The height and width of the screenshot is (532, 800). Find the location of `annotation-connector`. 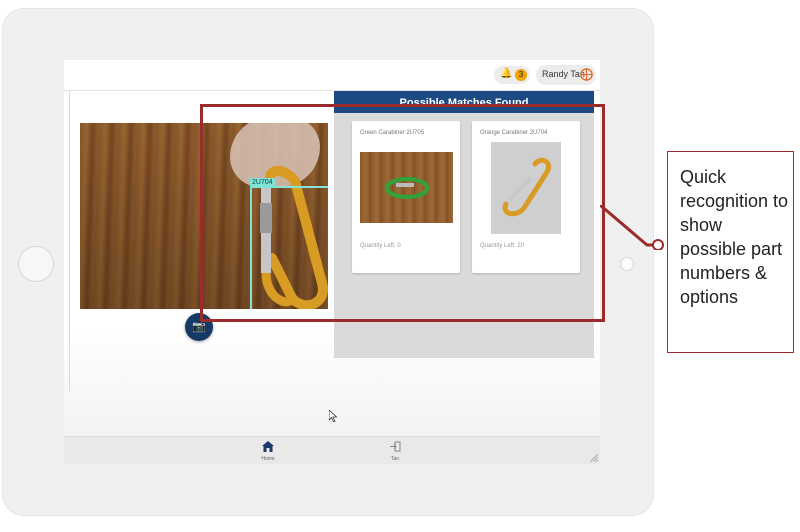

annotation-connector is located at coordinates (632, 227).